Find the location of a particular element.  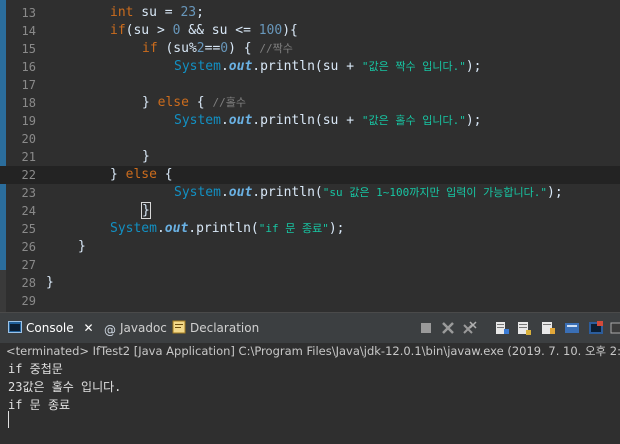

number-literal: 2 is located at coordinates (200, 48).